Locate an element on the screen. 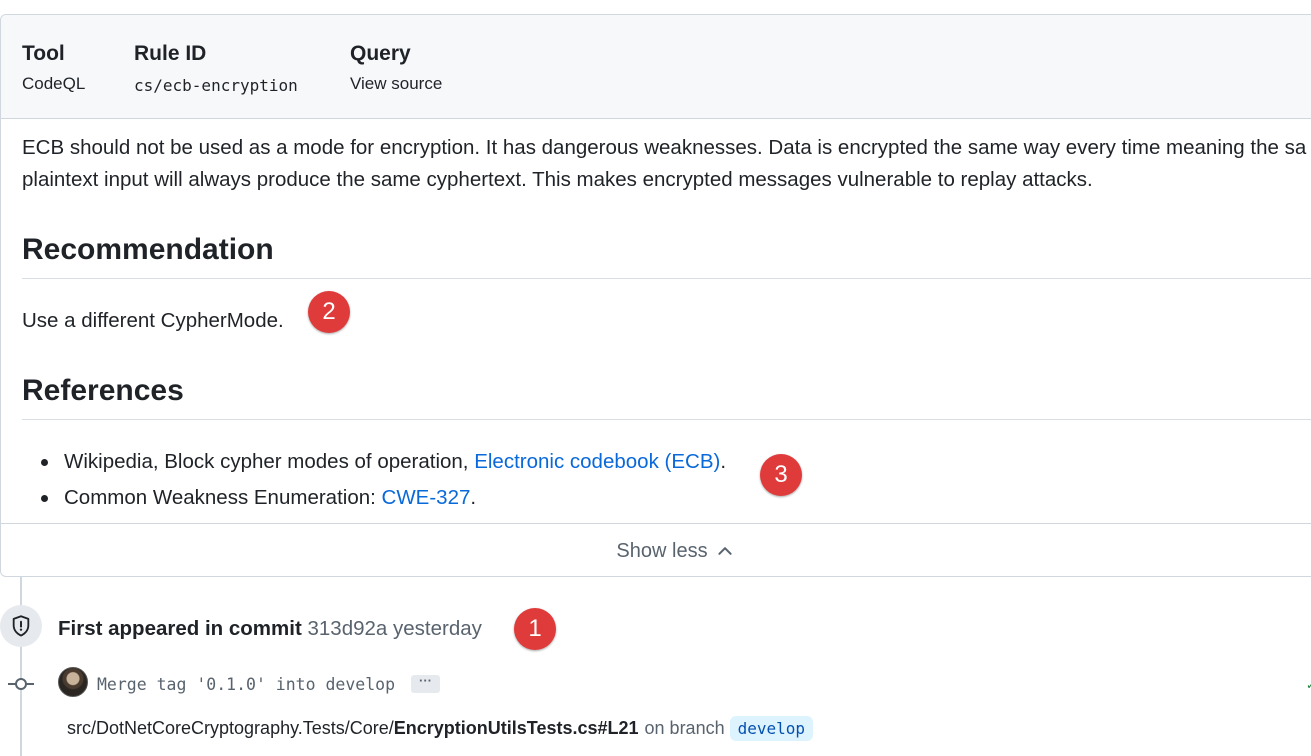 Image resolution: width=1311 pixels, height=756 pixels. reference-item: Common Weakness Enumeration: CWE-327. is located at coordinates (374, 501).